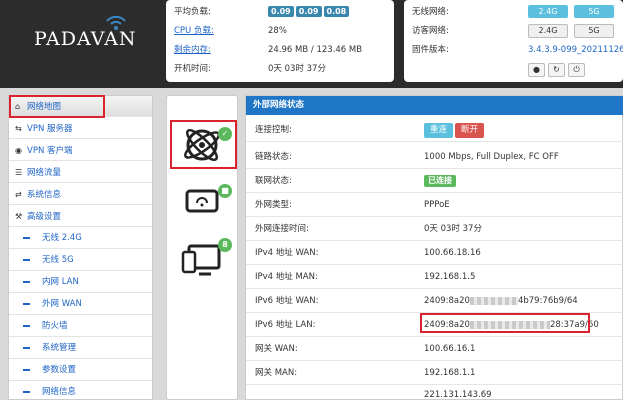 This screenshot has width=623, height=400. Describe the element at coordinates (57, 106) in the screenshot. I see `highlight-box-nav` at that location.